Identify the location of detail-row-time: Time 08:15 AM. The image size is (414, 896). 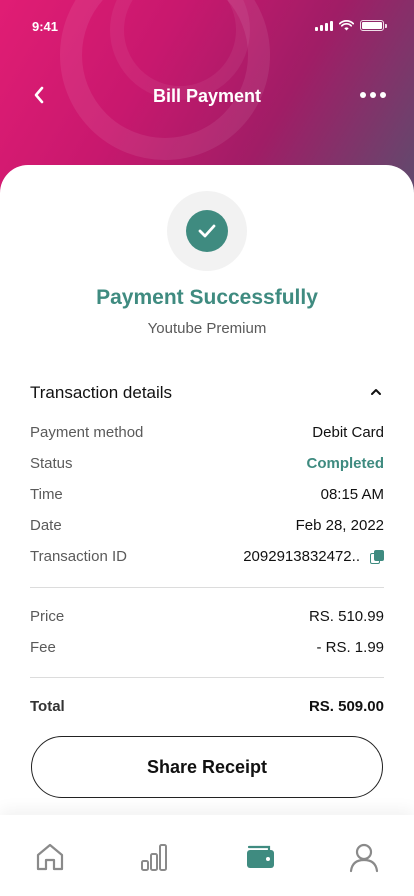
(207, 496).